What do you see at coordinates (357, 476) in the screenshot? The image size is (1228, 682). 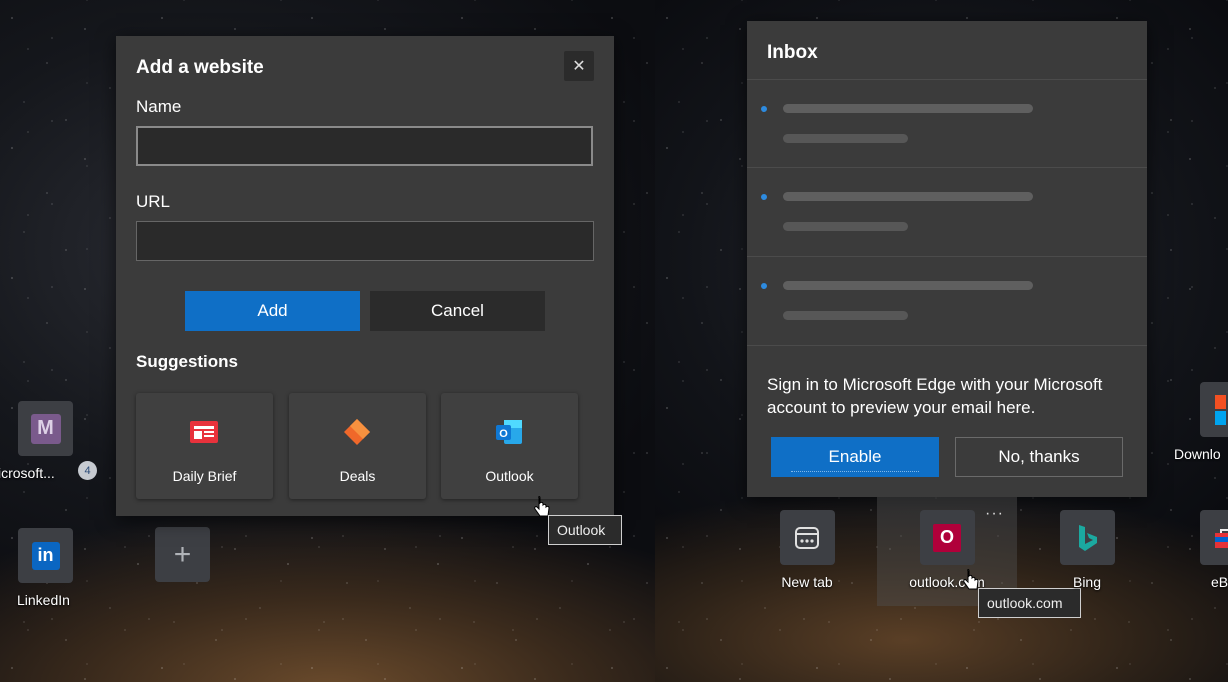 I see `suggestion-label: Deals` at bounding box center [357, 476].